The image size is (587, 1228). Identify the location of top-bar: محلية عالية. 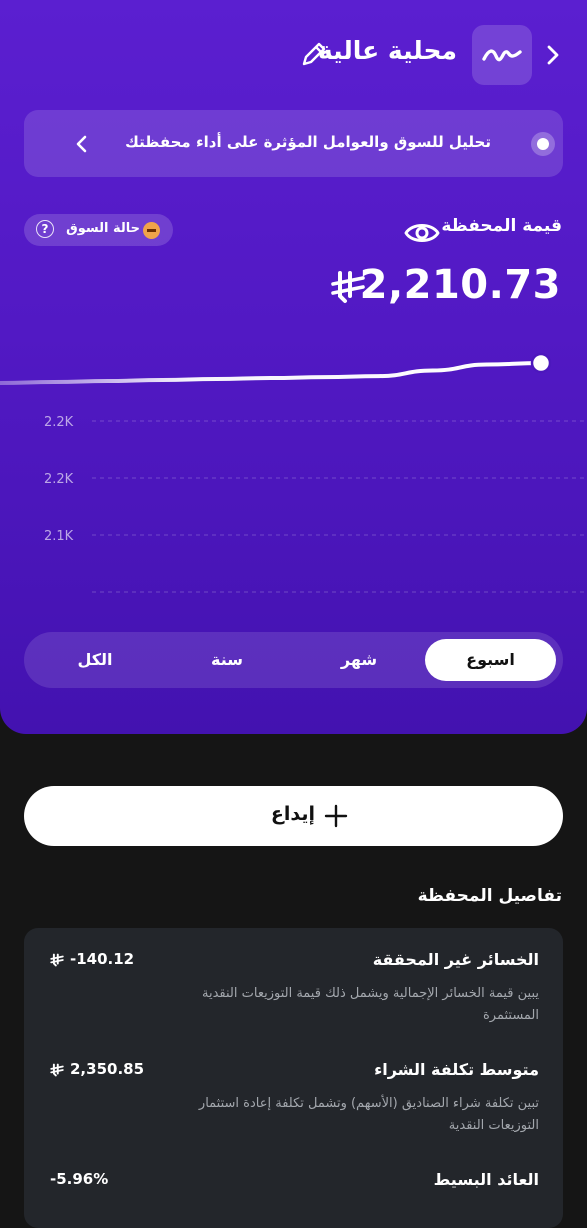
(293, 55).